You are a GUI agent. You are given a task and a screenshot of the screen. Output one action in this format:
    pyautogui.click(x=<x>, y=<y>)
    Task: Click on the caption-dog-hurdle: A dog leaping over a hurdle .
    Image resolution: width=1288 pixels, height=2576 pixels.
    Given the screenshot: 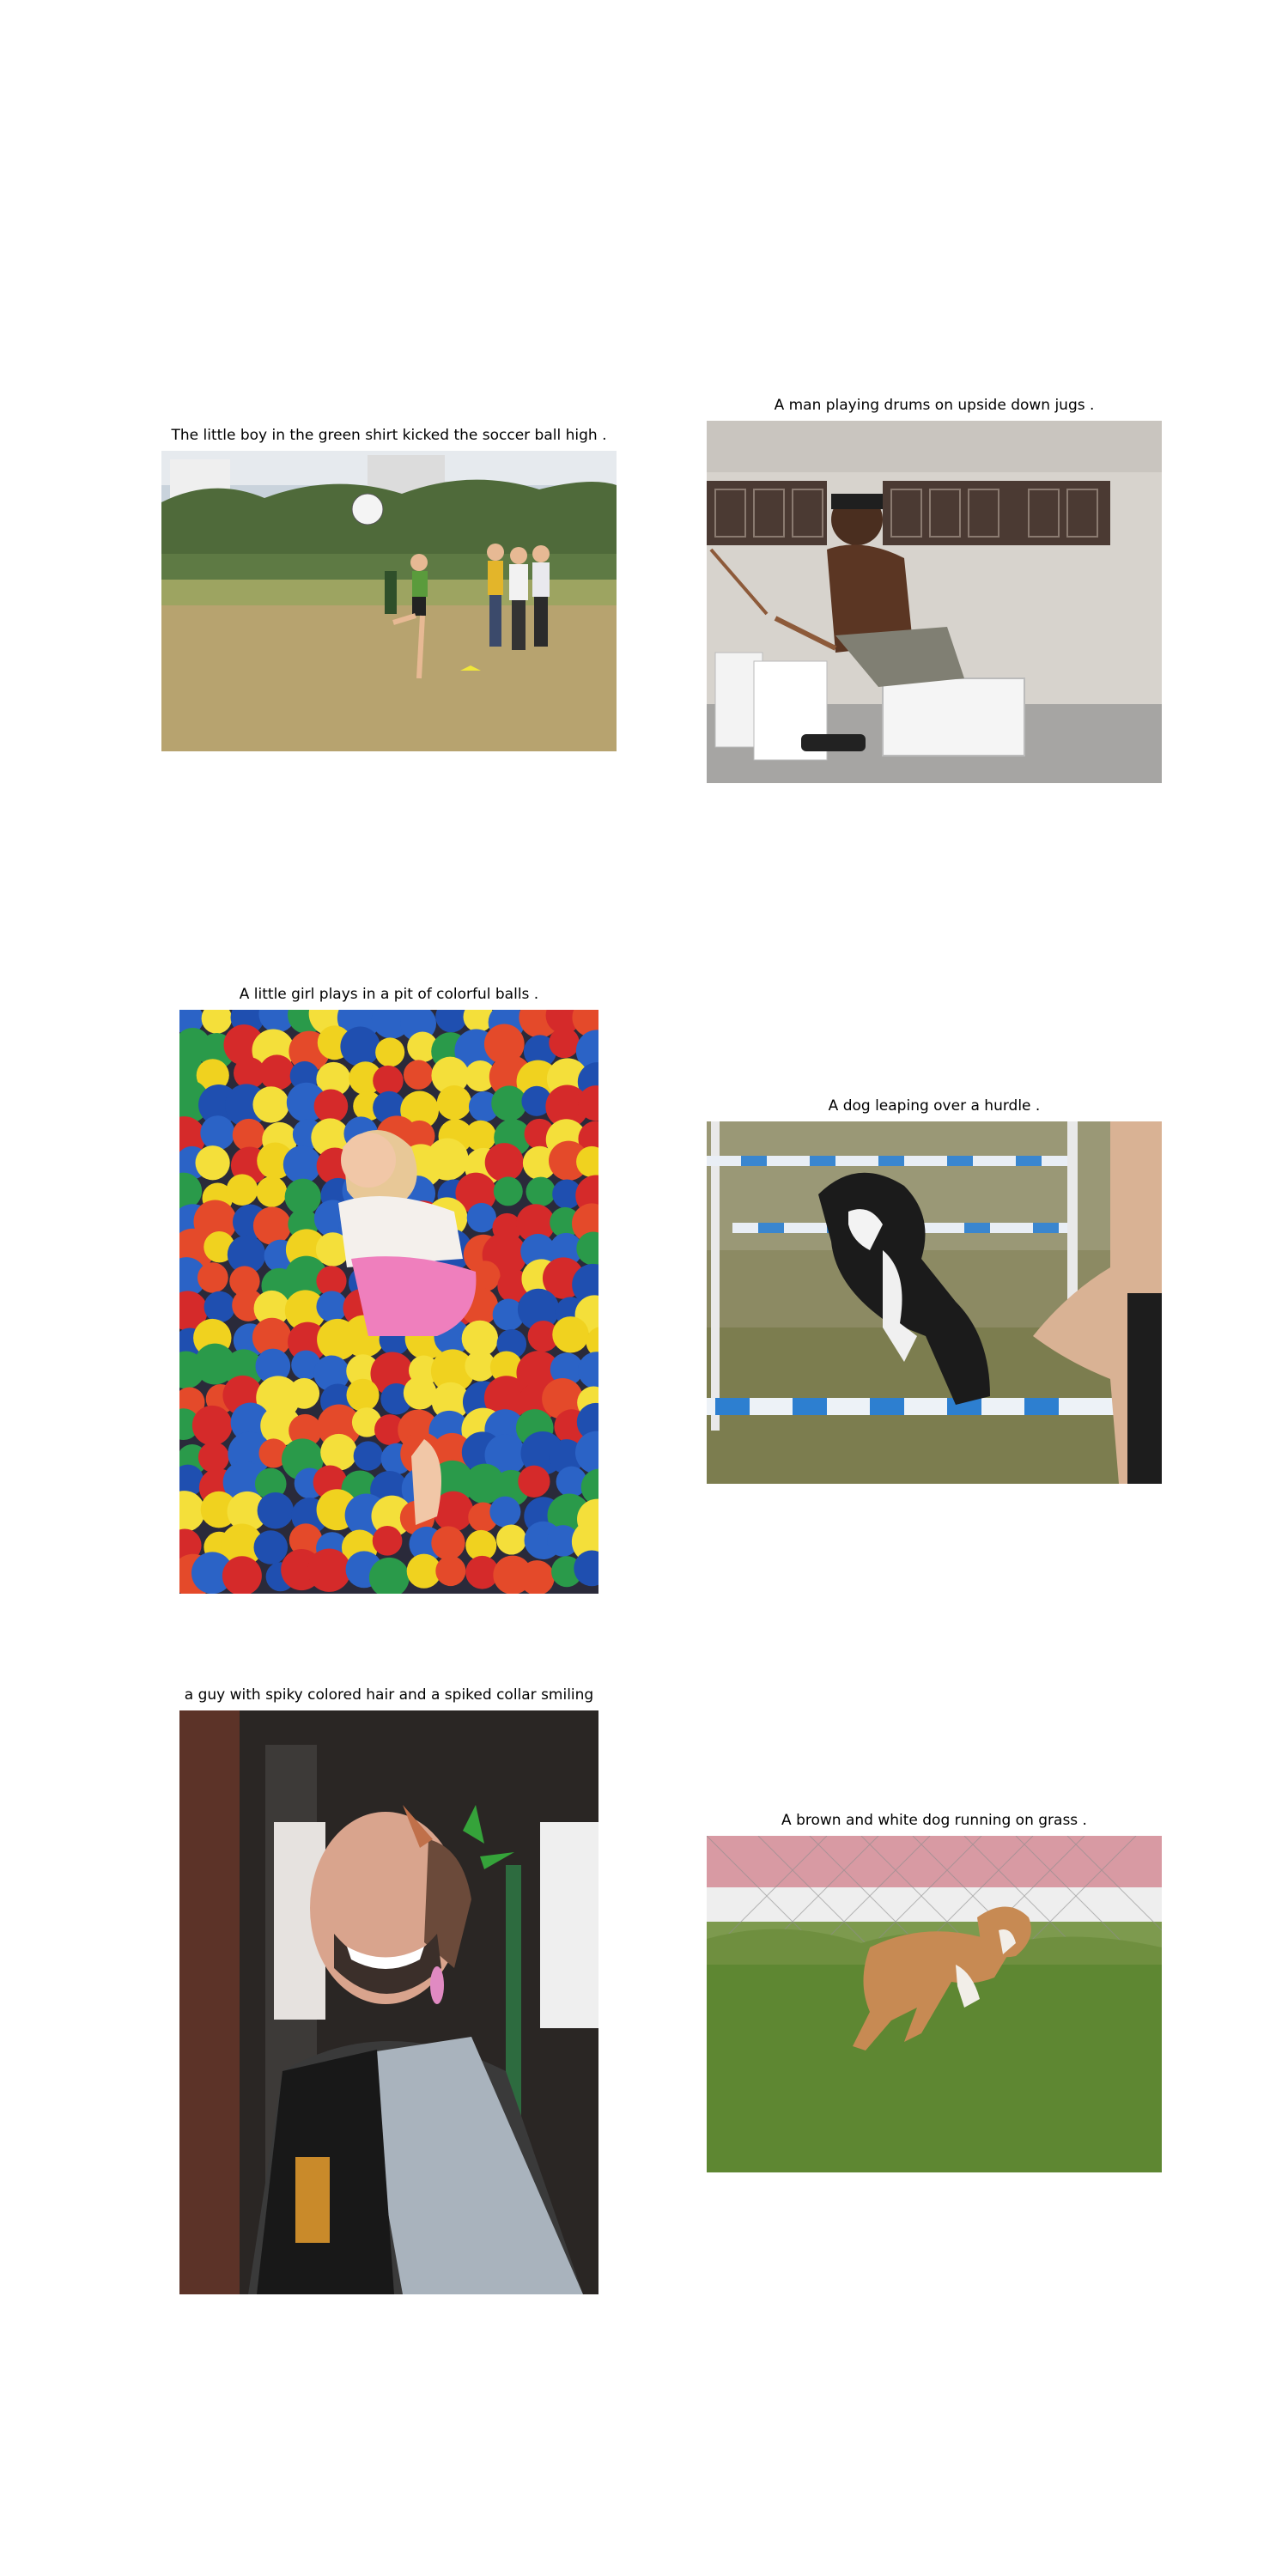 What is the action you would take?
    pyautogui.click(x=935, y=1106)
    